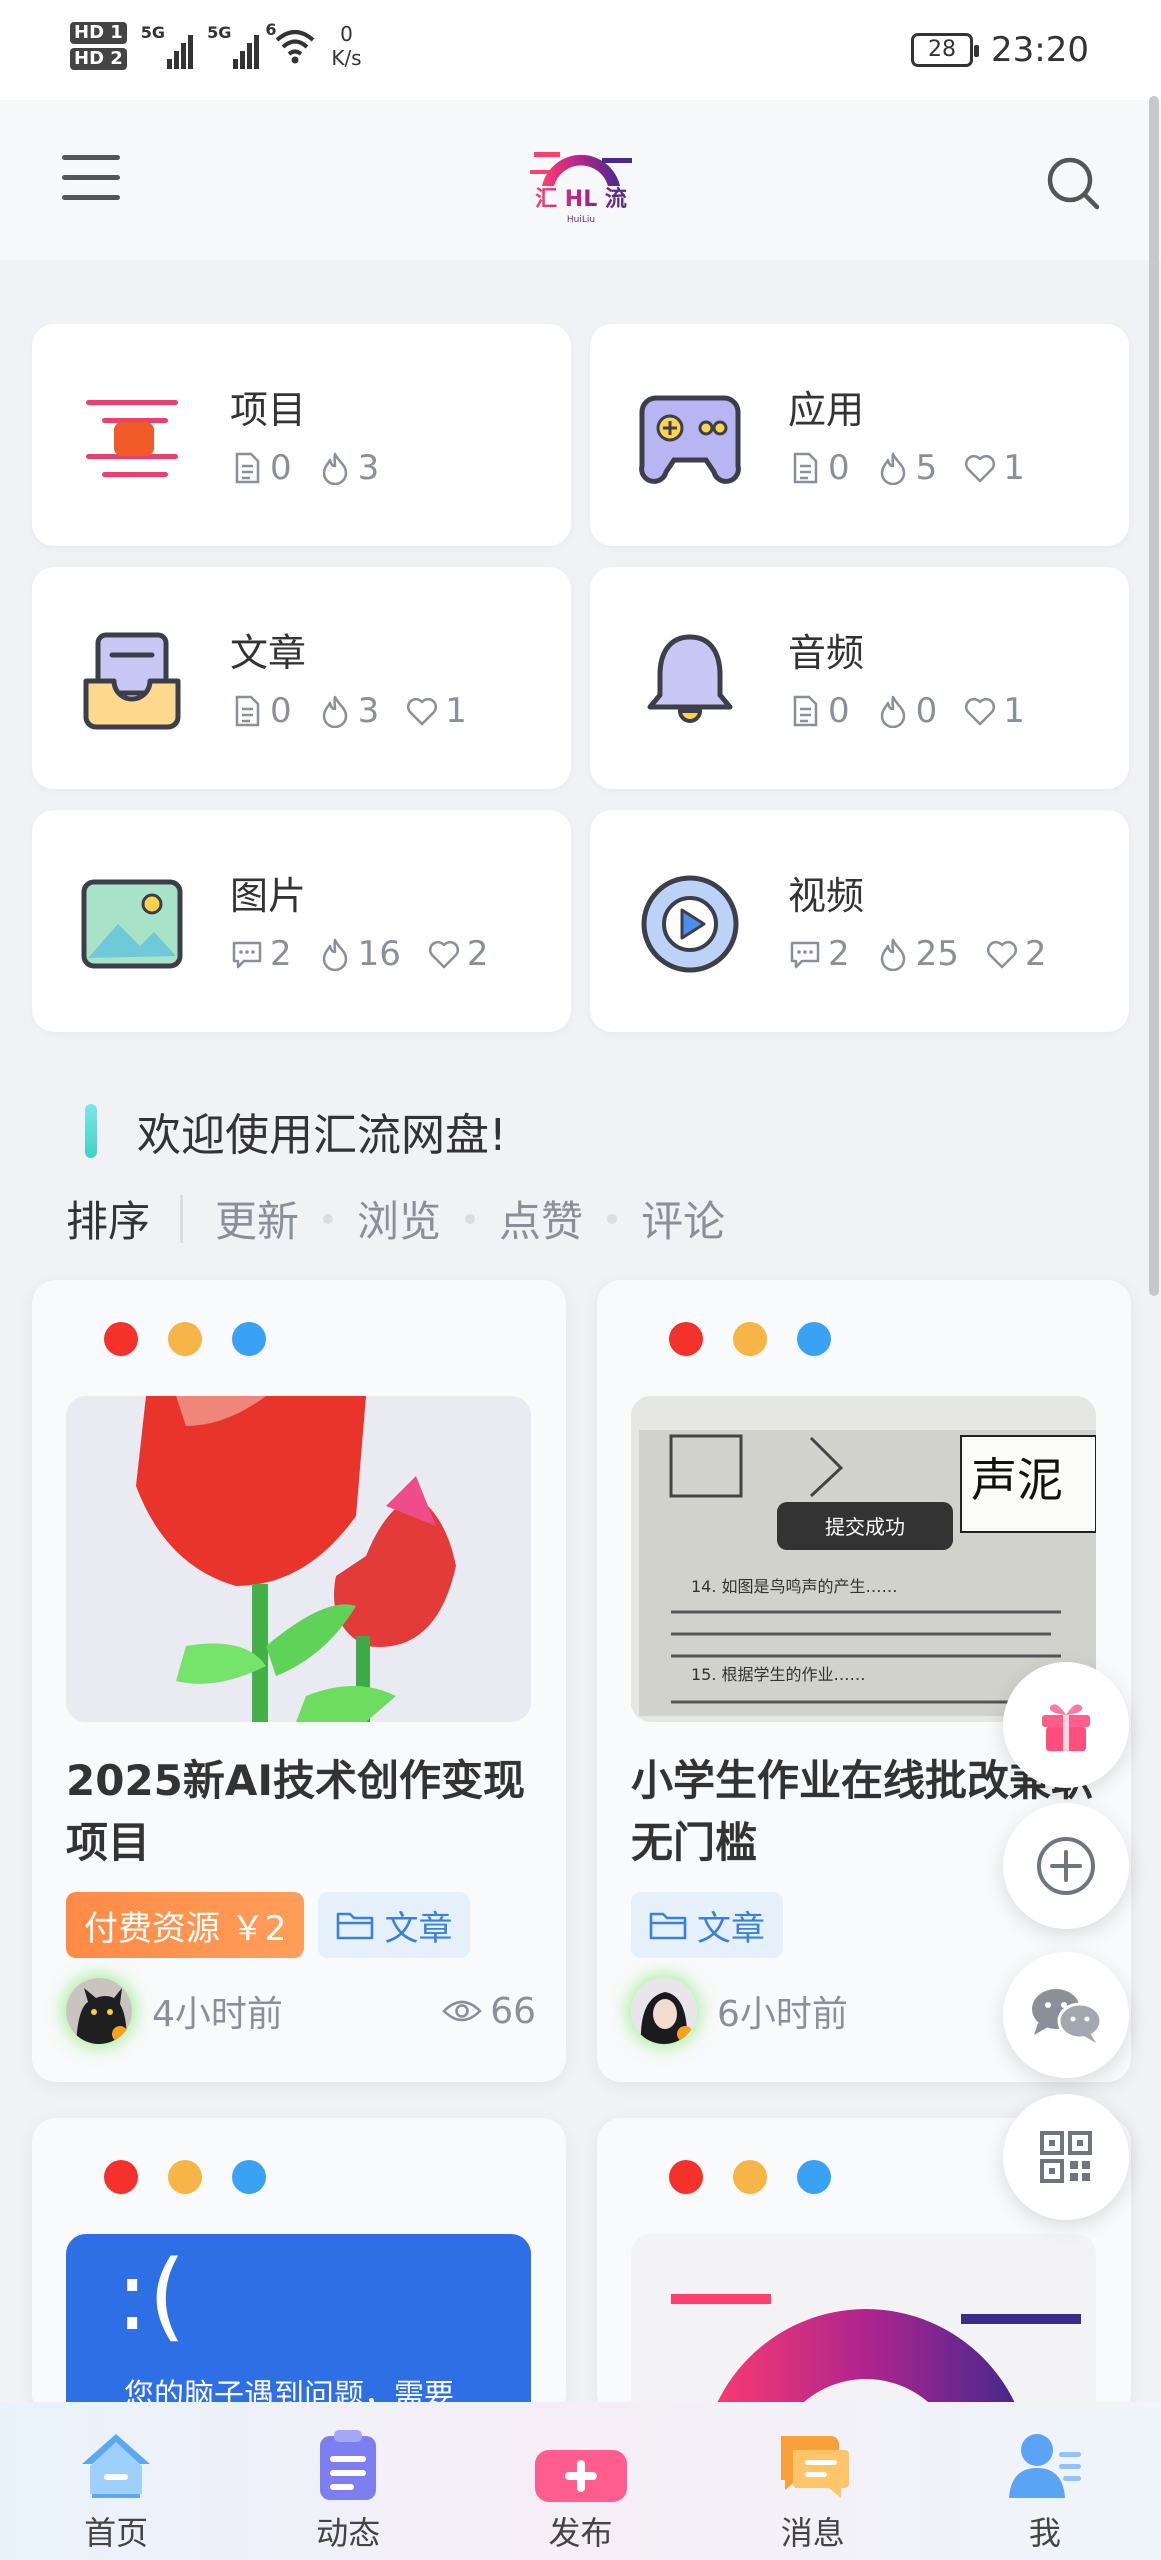  What do you see at coordinates (859, 678) in the screenshot?
I see `category-card-audio: 音频 0 0 1` at bounding box center [859, 678].